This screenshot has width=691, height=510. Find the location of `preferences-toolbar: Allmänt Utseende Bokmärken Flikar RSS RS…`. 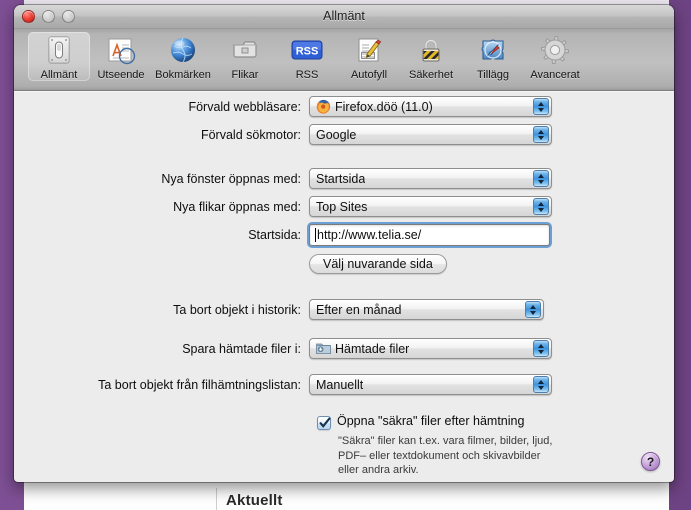

preferences-toolbar: Allmänt Utseende Bokmärken Flikar RSS RS… is located at coordinates (344, 60).